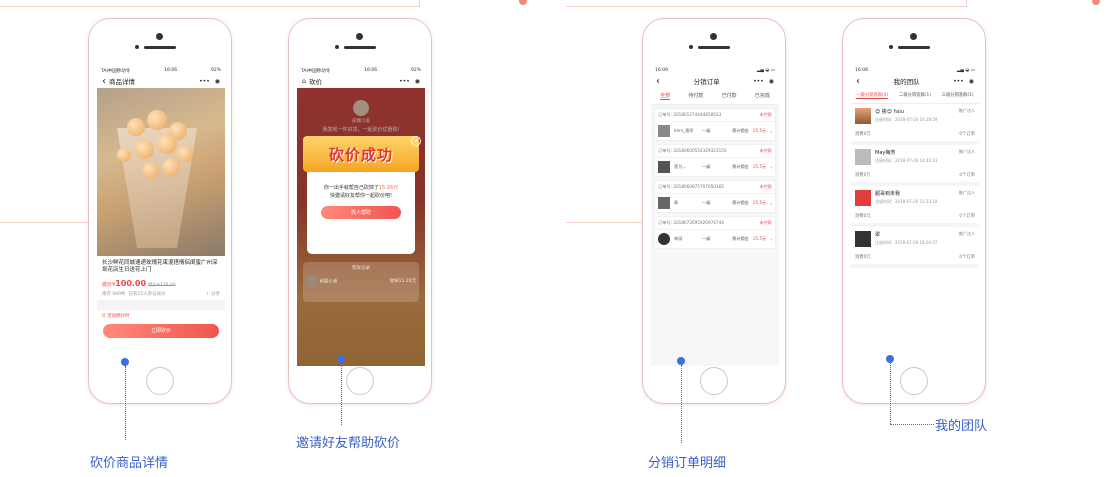  What do you see at coordinates (684, 130) in the screenshot?
I see `buyer-name: lmrs_渔军` at bounding box center [684, 130].